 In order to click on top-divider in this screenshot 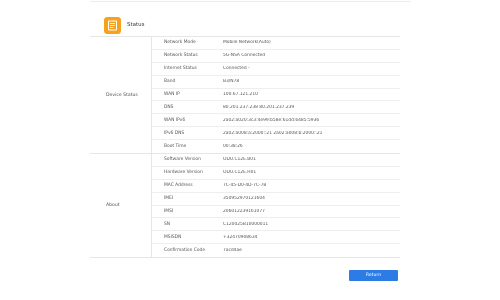, I will do `click(250, 1)`.